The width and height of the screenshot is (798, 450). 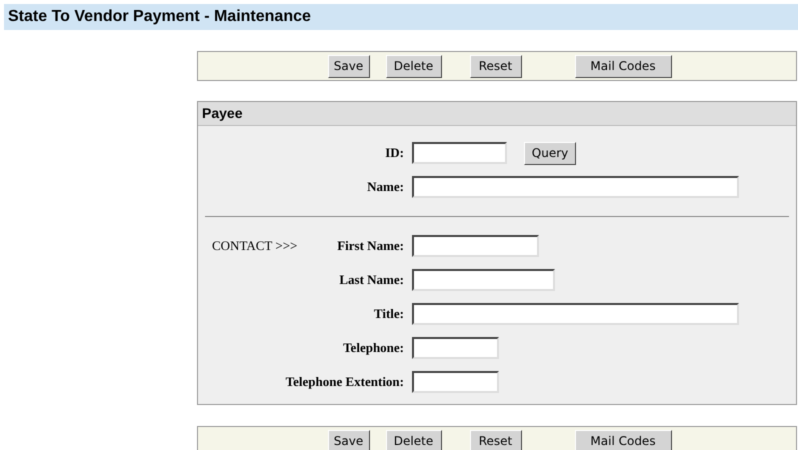 I want to click on field-label: First Name:, so click(x=370, y=246).